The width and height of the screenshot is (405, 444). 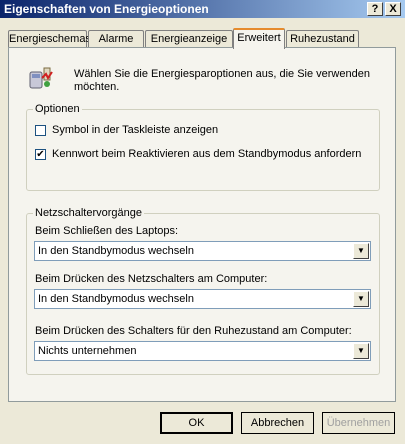 I want to click on window-titlebar: Eigenschaften von Energieoptionen, so click(x=202, y=9).